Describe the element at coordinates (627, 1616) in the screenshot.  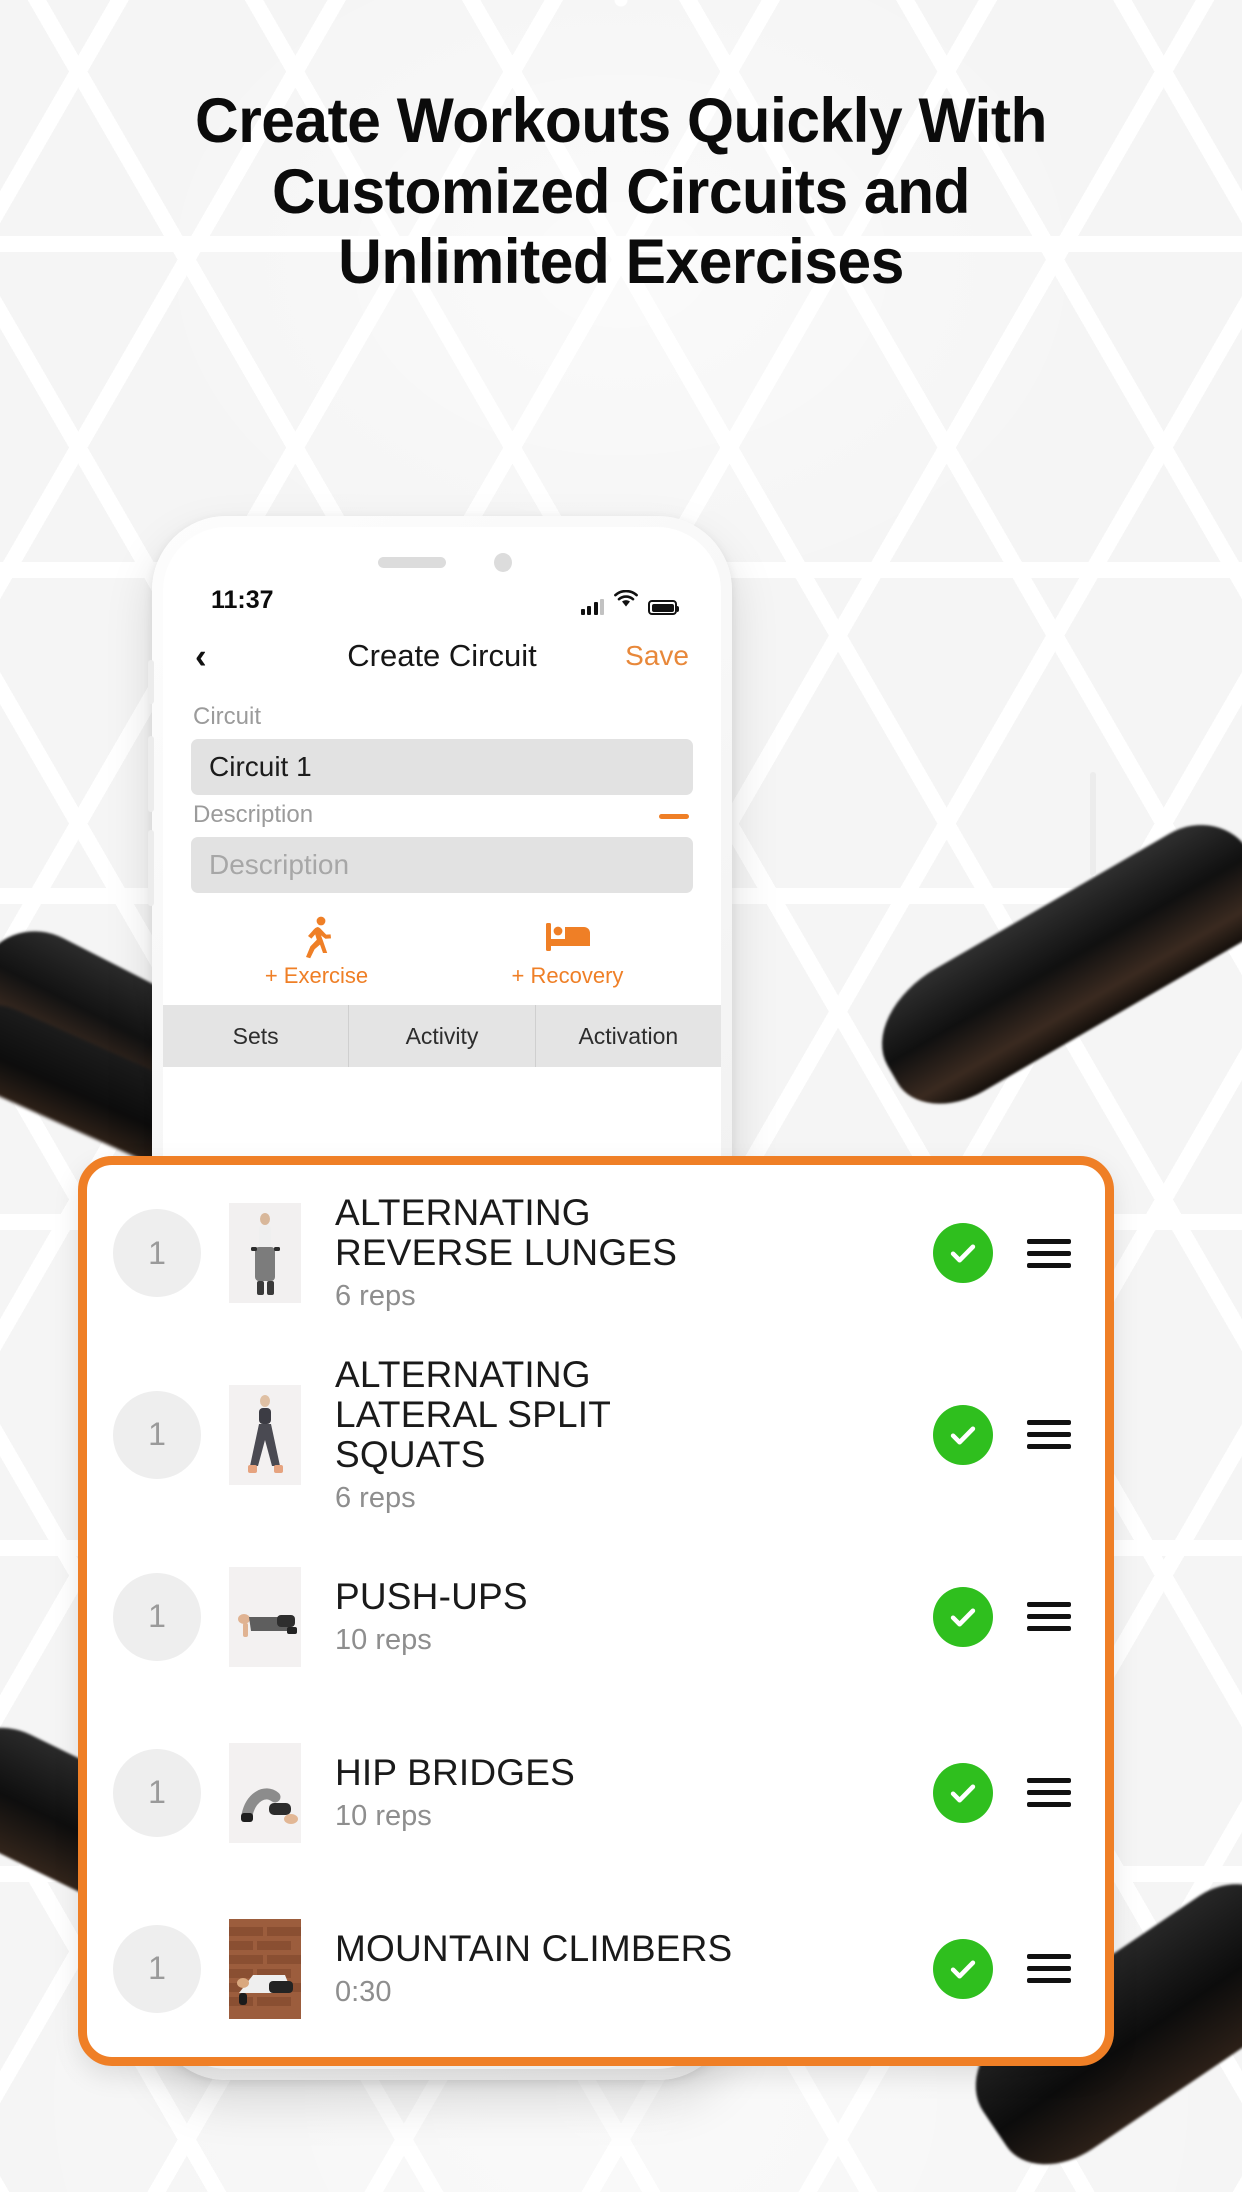
I see `exercise-text: PUSH-UPS 10 reps` at that location.